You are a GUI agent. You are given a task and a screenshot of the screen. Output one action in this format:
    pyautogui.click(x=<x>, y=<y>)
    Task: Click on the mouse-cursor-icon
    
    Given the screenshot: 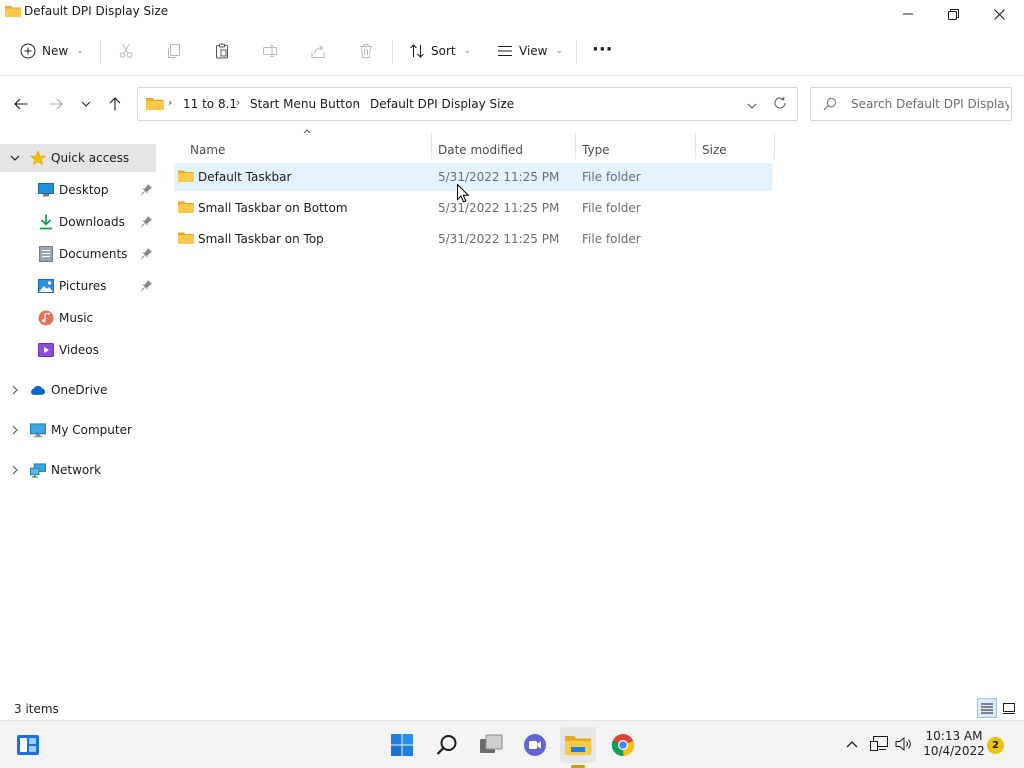 What is the action you would take?
    pyautogui.click(x=463, y=194)
    